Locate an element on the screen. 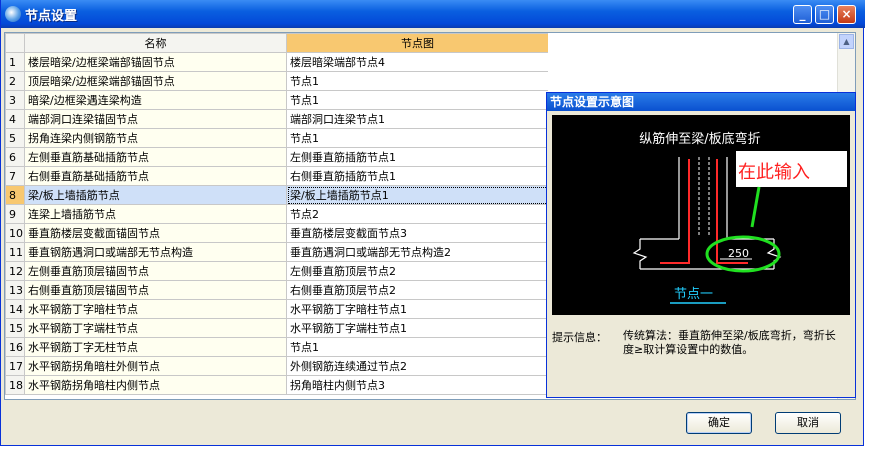  row-number: 10 is located at coordinates (15, 233).